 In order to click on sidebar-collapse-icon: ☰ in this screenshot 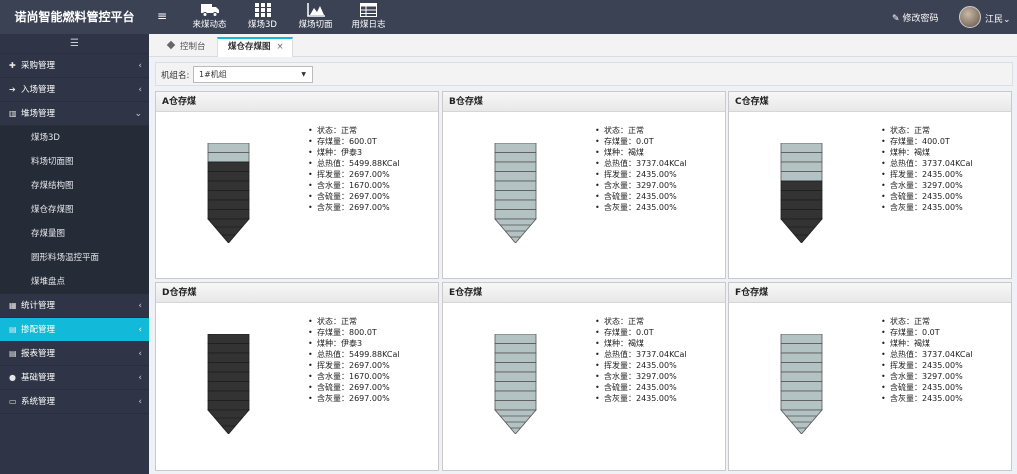, I will do `click(74, 44)`.